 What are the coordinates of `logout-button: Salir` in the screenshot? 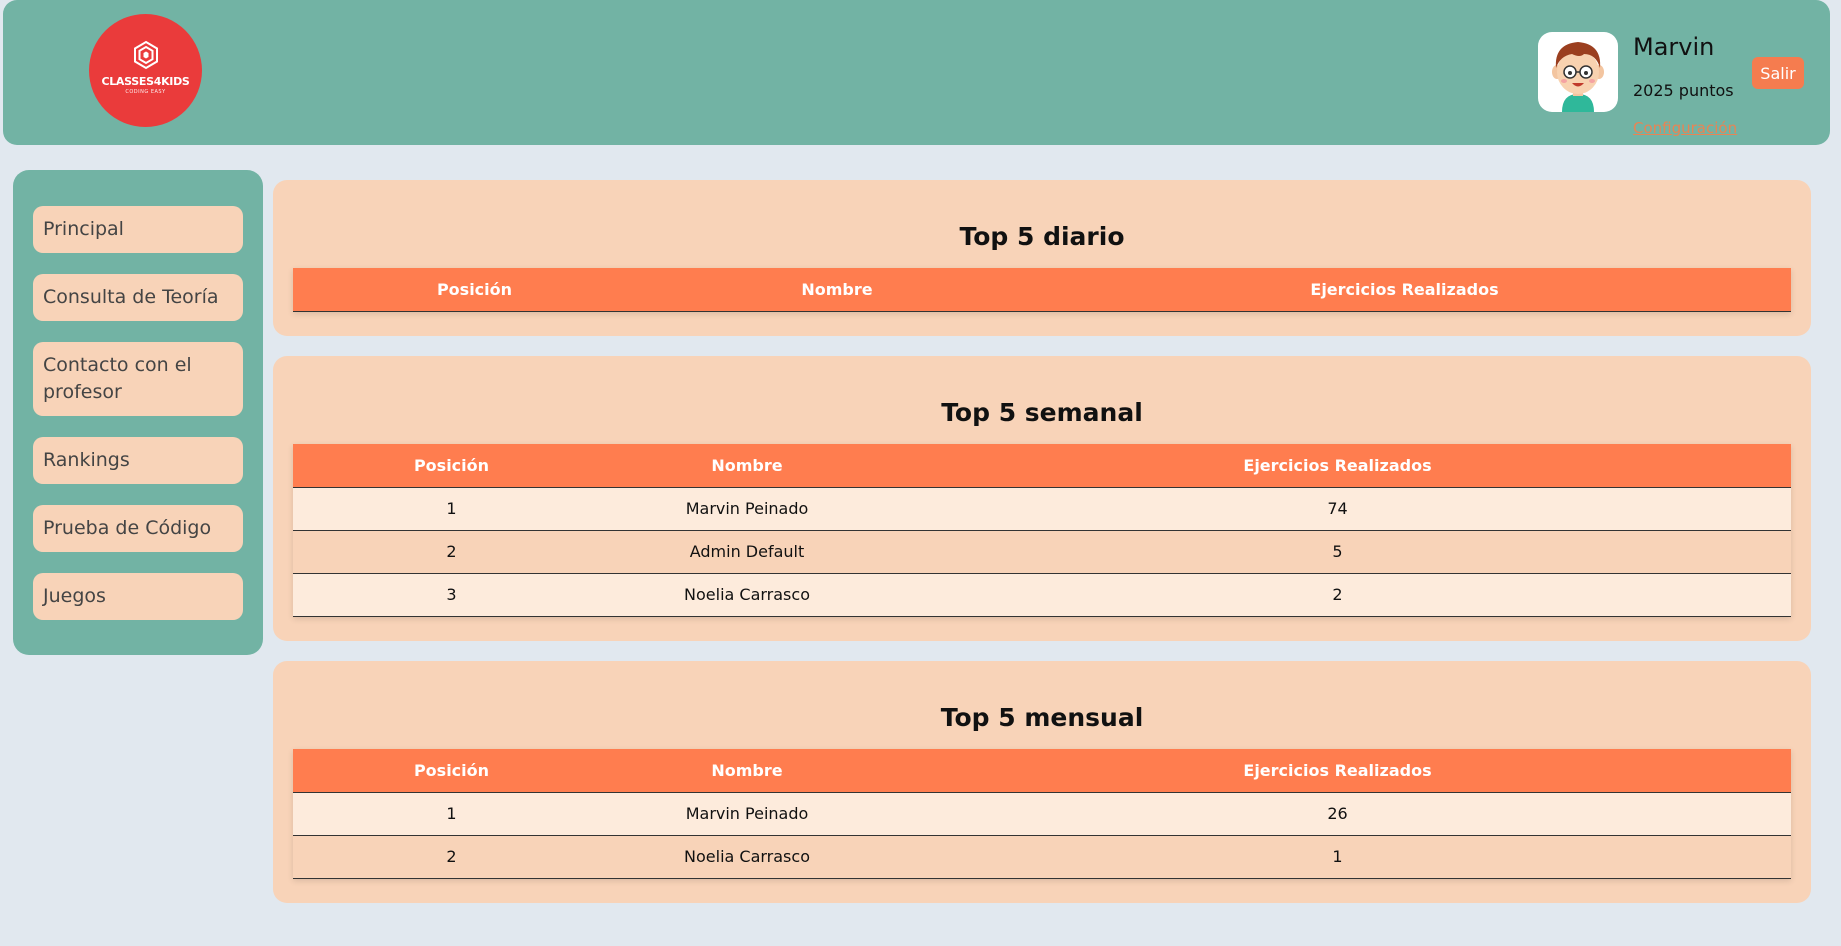 It's located at (1778, 73).